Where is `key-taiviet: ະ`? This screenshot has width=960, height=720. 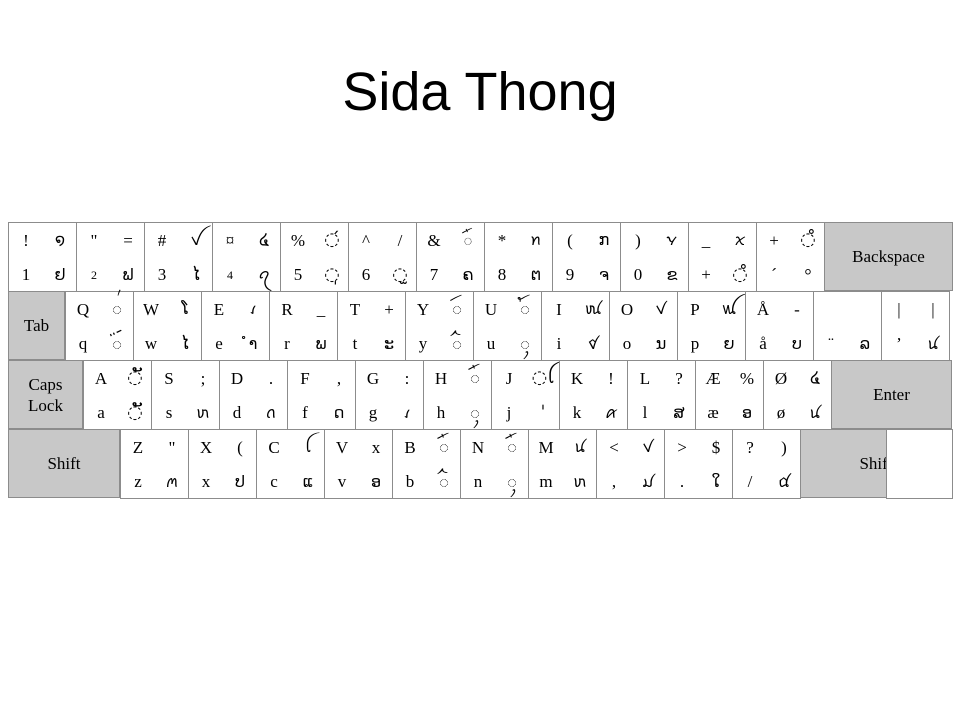 key-taiviet: ະ is located at coordinates (389, 343).